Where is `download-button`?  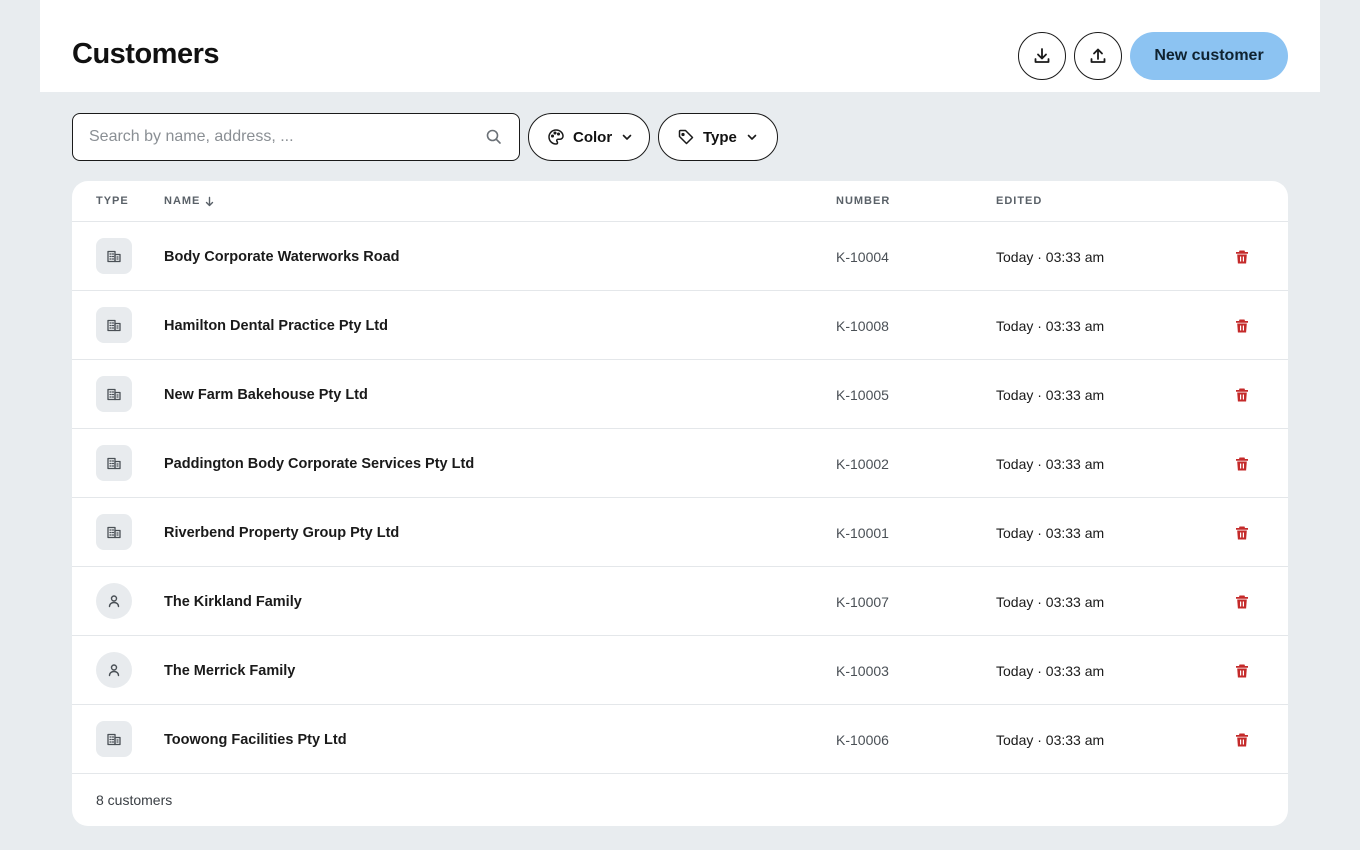
download-button is located at coordinates (1042, 56).